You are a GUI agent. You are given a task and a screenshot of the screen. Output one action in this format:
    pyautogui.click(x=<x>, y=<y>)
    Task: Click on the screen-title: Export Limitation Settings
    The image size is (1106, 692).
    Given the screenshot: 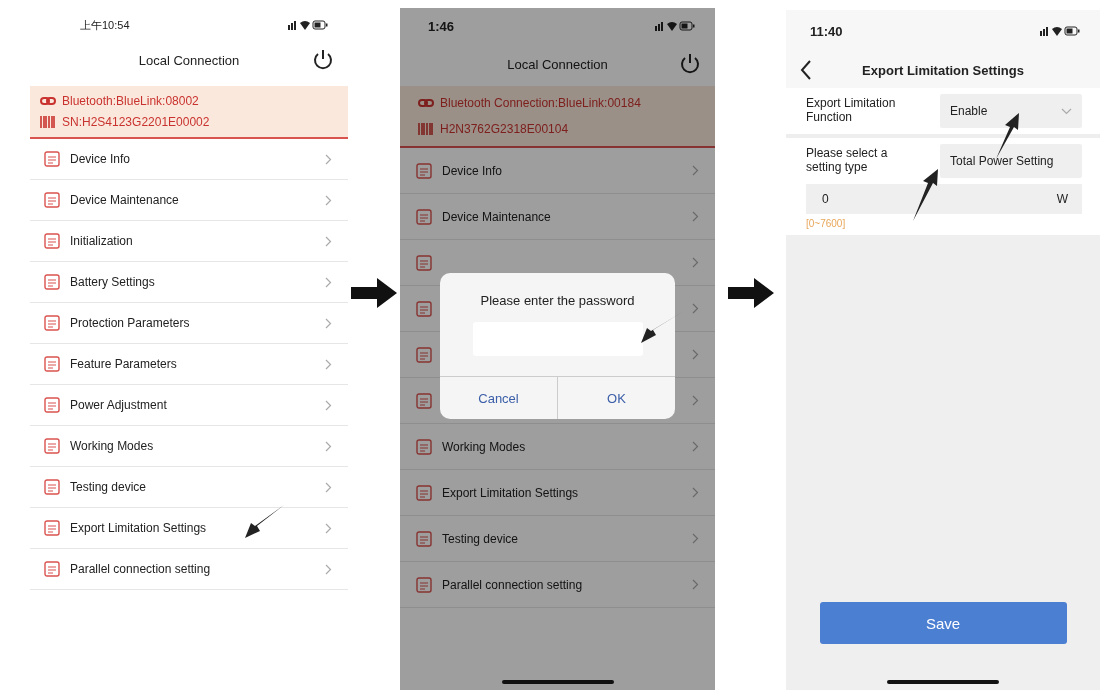 What is the action you would take?
    pyautogui.click(x=943, y=70)
    